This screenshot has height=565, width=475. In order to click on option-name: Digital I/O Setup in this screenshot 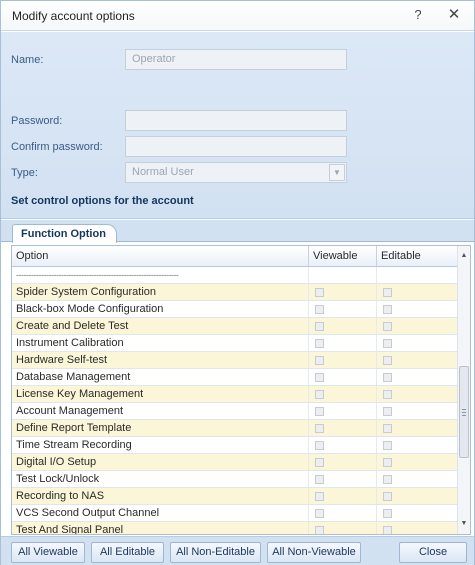, I will do `click(160, 462)`.